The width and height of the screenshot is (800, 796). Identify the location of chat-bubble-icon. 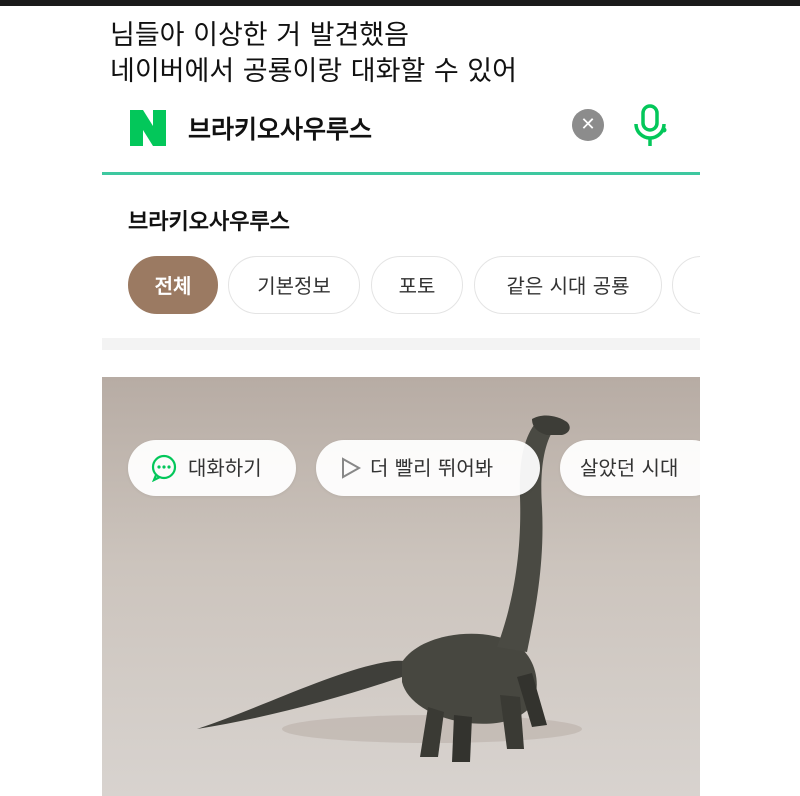
(164, 468).